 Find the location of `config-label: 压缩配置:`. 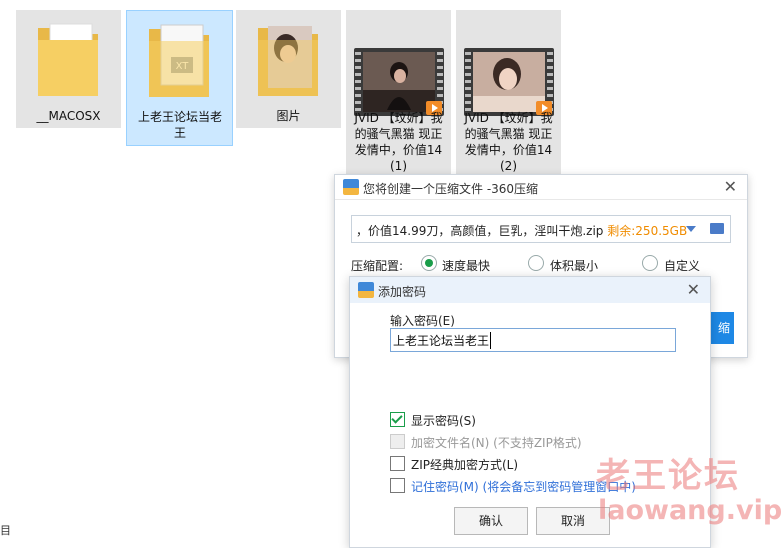

config-label: 压缩配置: is located at coordinates (377, 266).